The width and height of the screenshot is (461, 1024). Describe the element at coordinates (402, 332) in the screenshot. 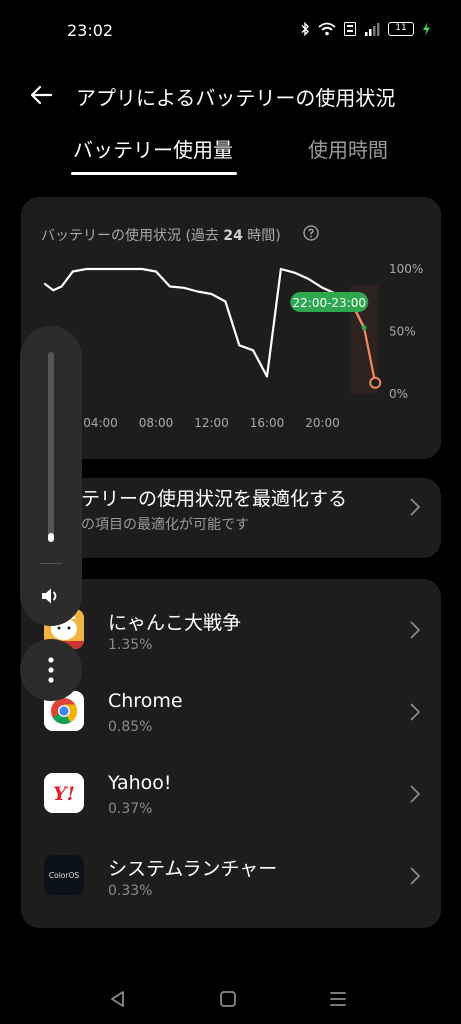

I see `y-tick-label: 50%` at that location.